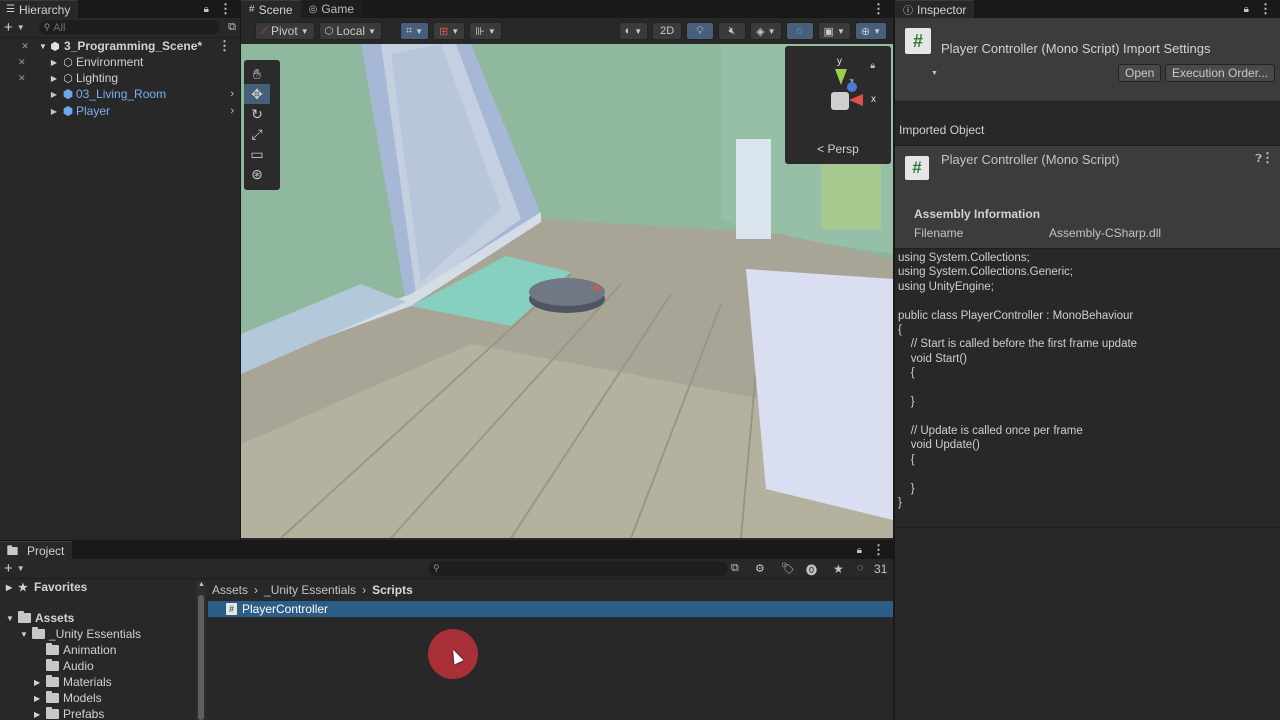 The height and width of the screenshot is (720, 1280). What do you see at coordinates (392, 590) in the screenshot?
I see `breadcrumb-scripts: Scripts` at bounding box center [392, 590].